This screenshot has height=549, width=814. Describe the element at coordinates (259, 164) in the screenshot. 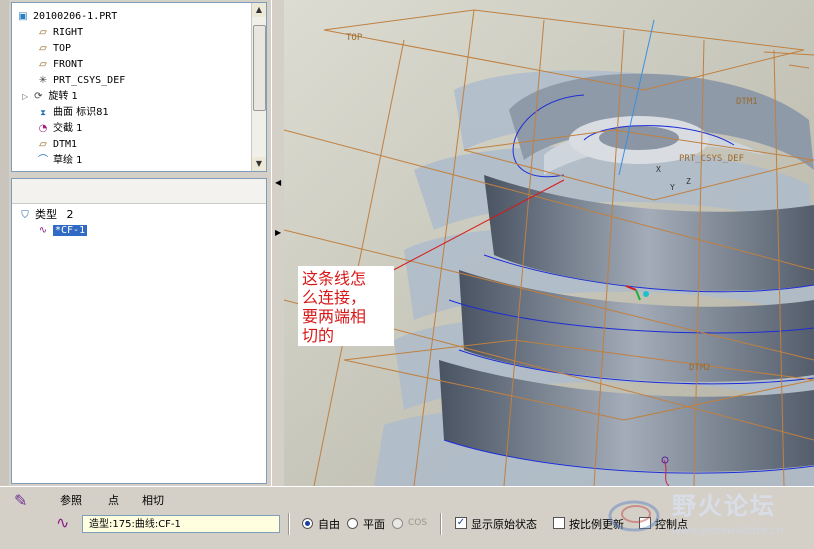

I see `scroll-down-icon: ▼` at that location.